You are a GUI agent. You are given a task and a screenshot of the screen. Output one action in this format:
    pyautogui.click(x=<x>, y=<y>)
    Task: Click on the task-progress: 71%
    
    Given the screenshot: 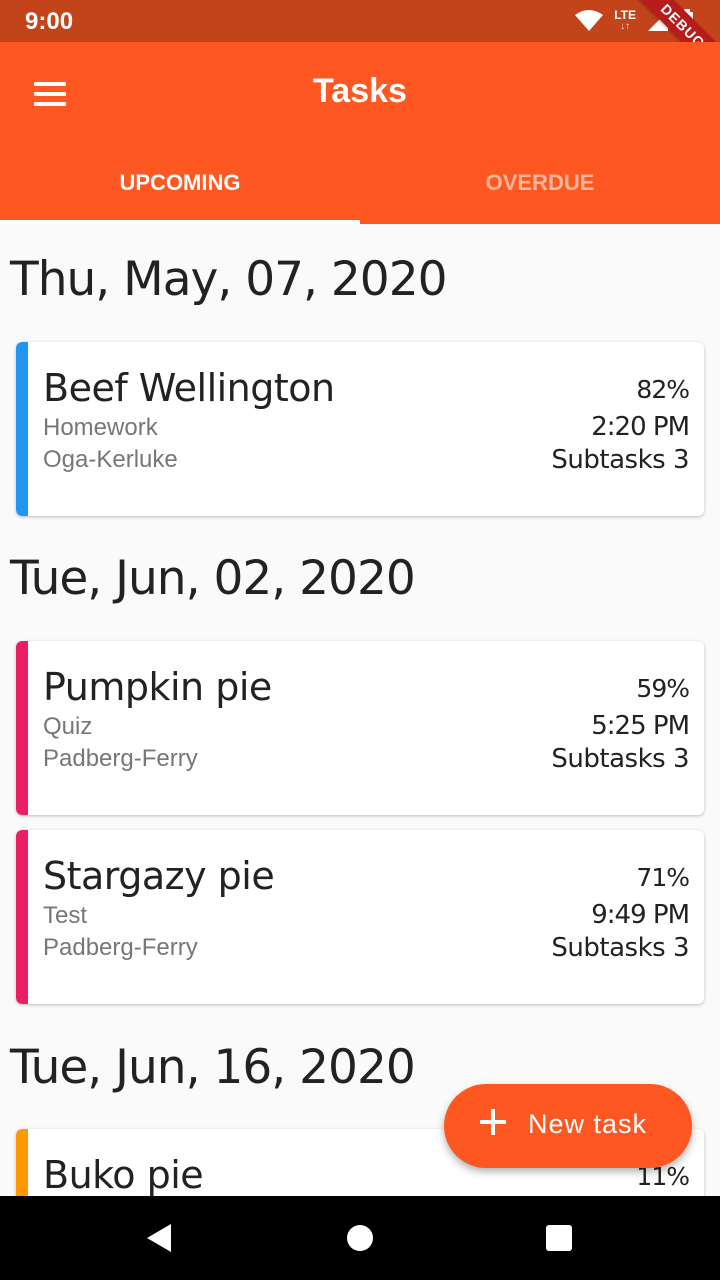 What is the action you would take?
    pyautogui.click(x=663, y=877)
    